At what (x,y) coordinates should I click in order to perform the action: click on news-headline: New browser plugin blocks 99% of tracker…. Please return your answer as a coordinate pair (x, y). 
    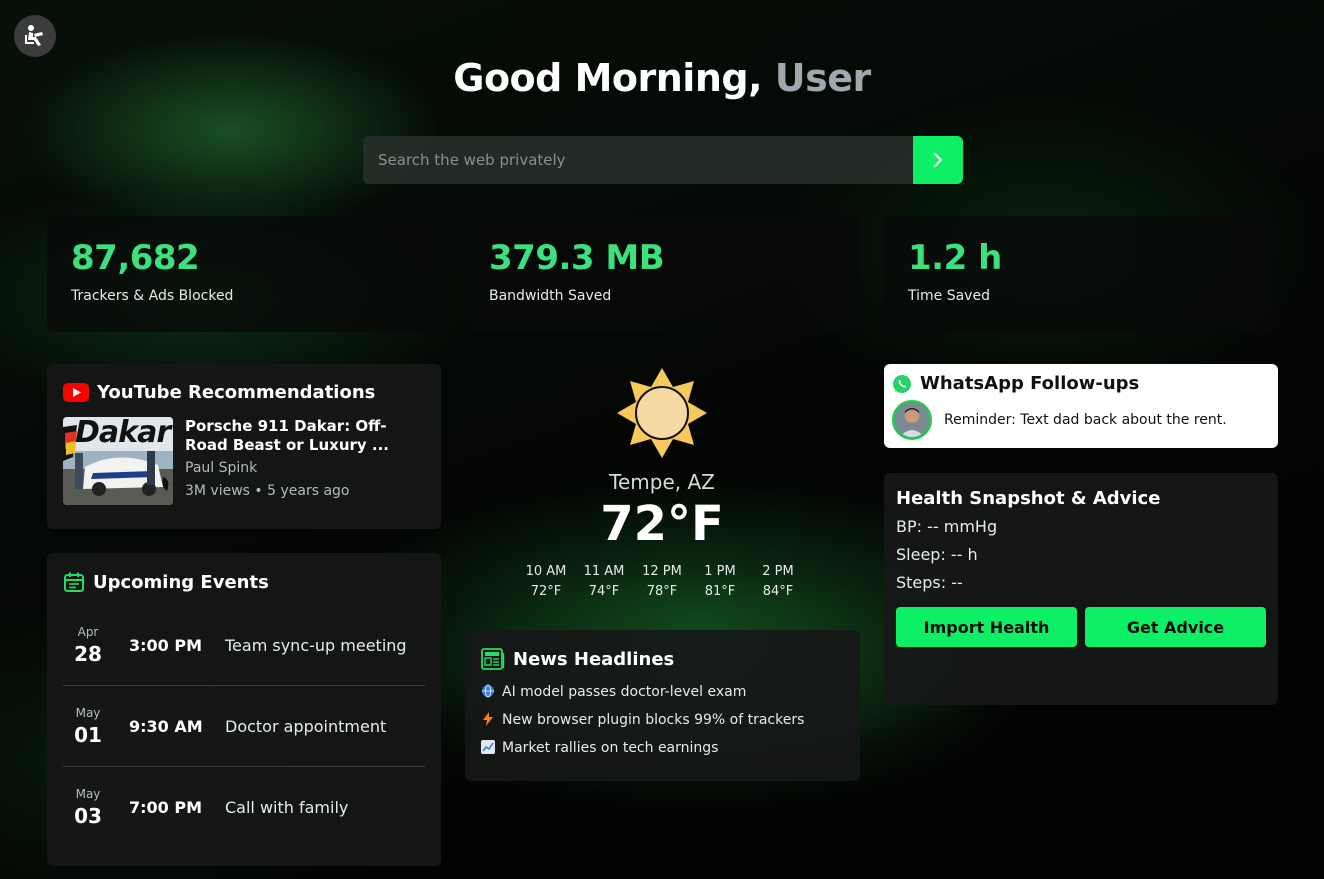
    Looking at the image, I should click on (653, 720).